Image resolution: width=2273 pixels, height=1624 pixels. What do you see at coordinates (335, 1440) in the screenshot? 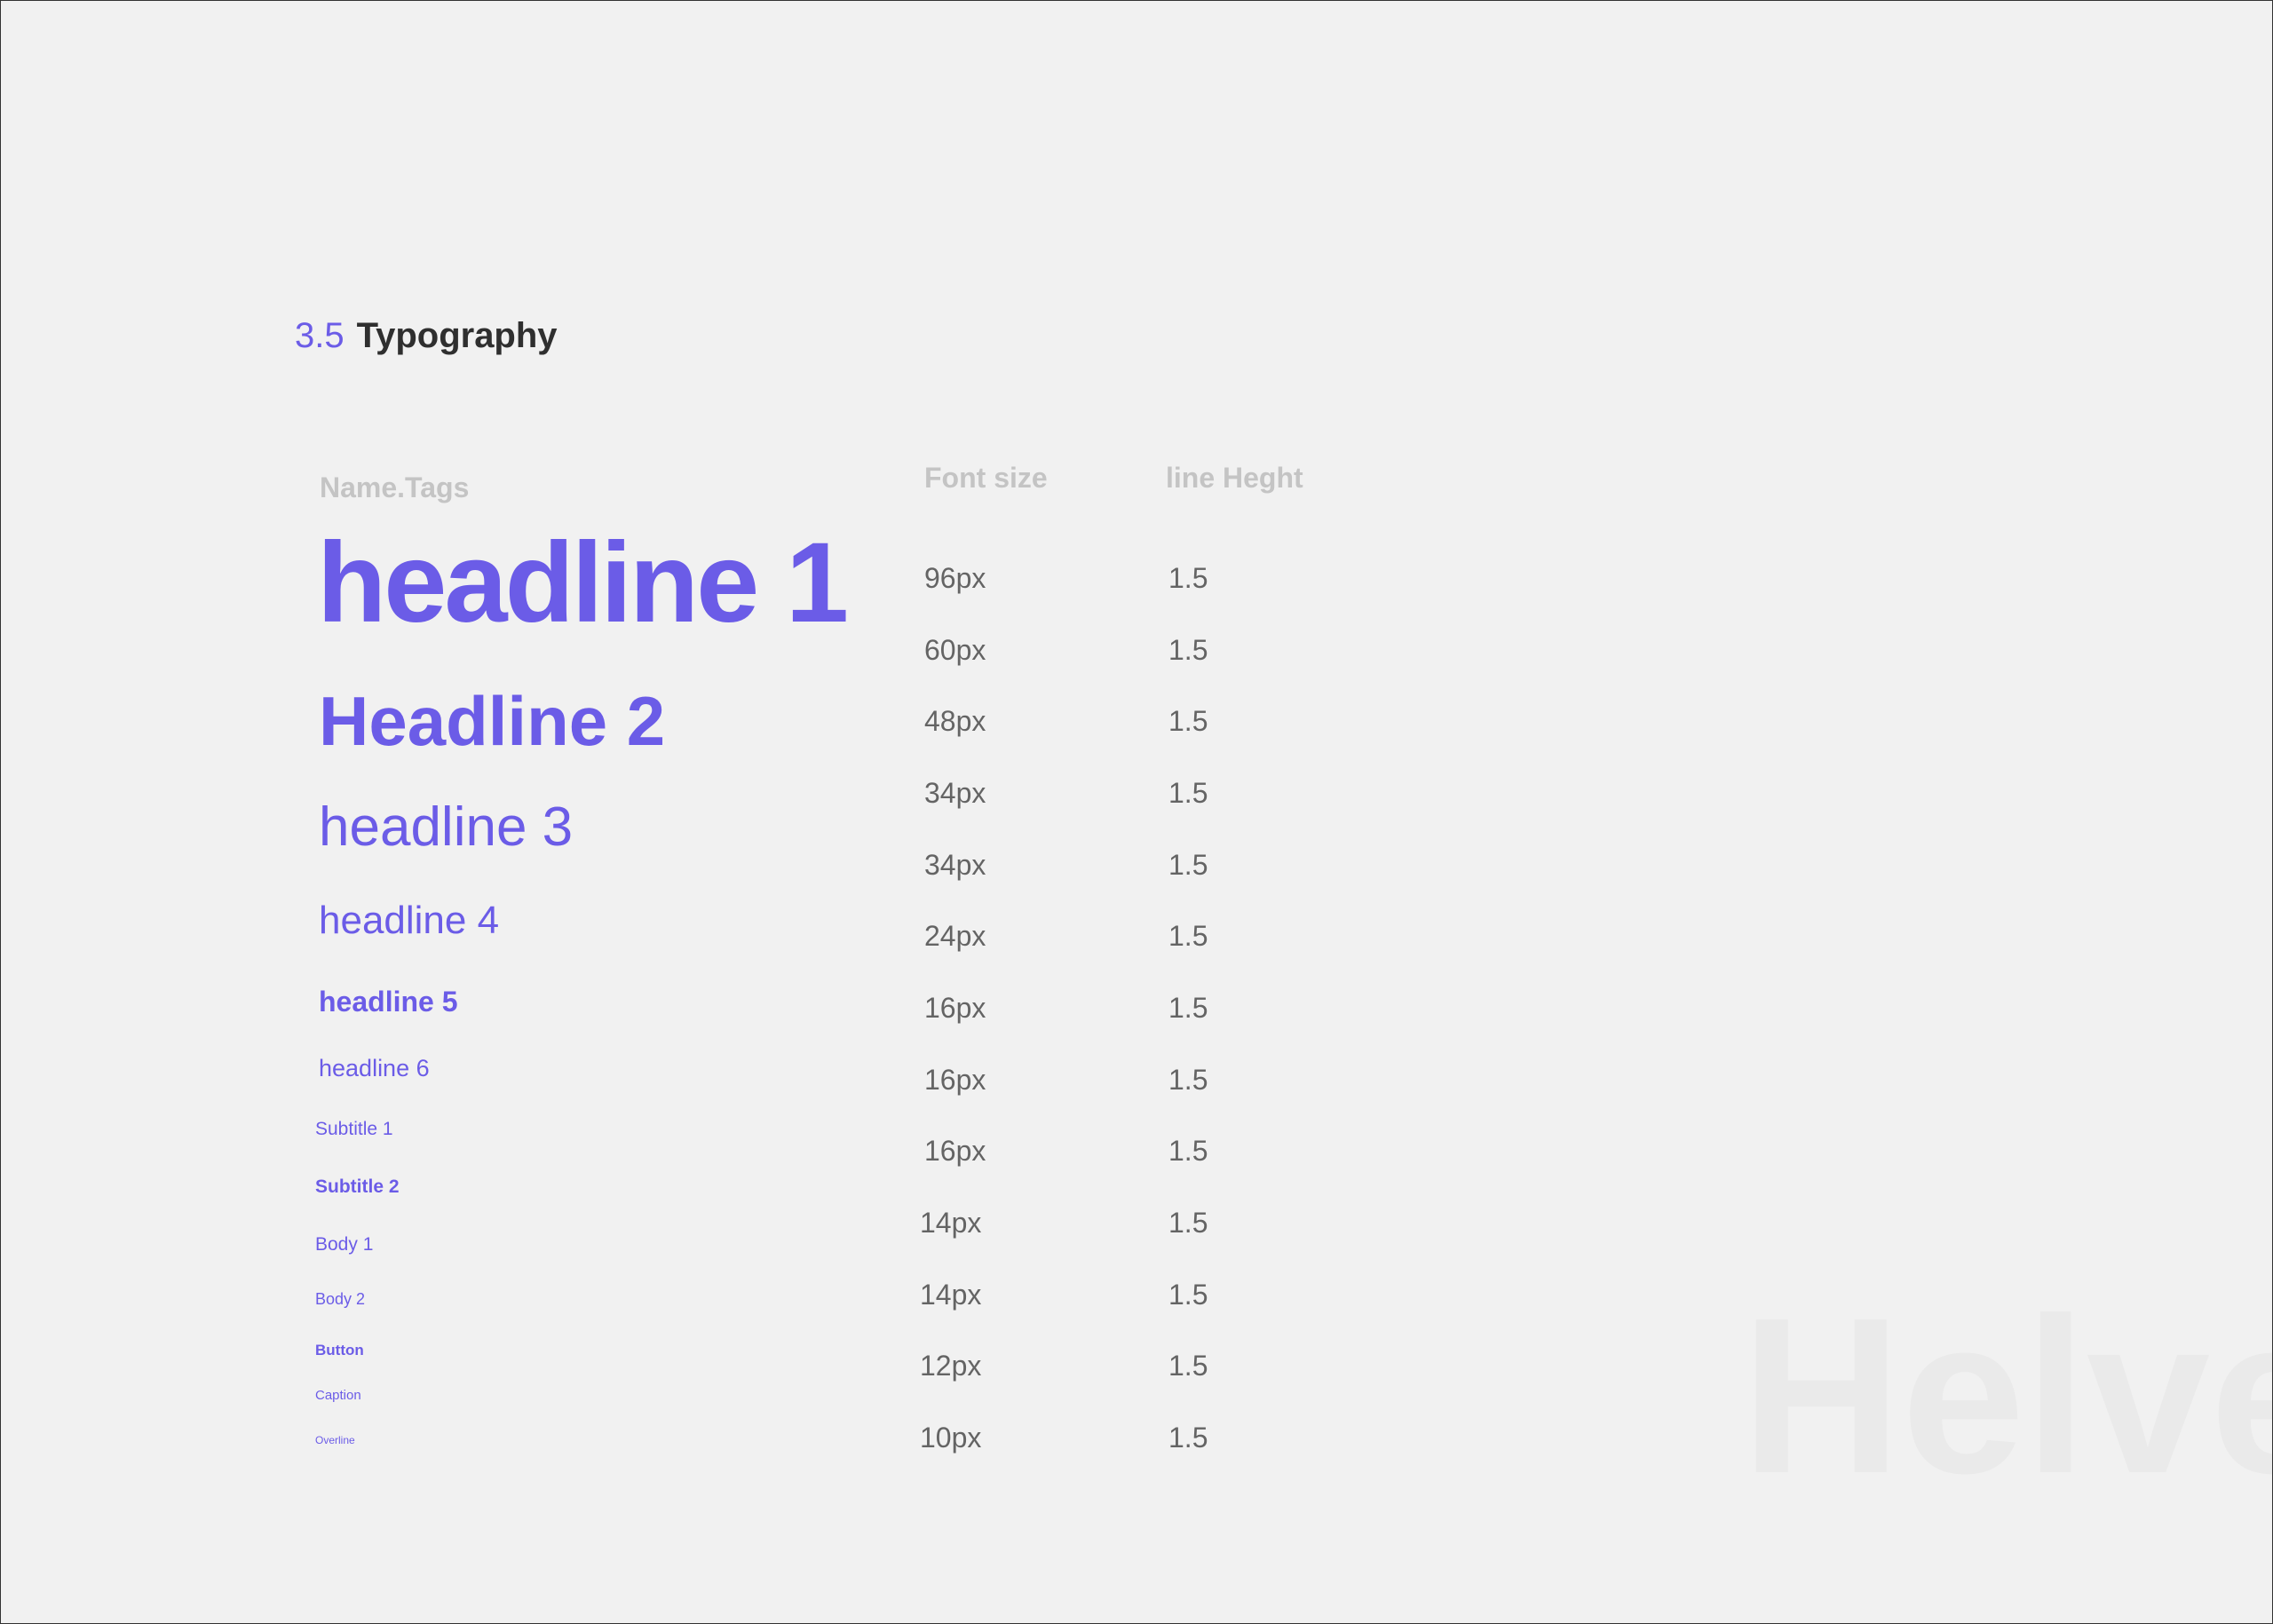
I see `style-sample-overline: Overline` at bounding box center [335, 1440].